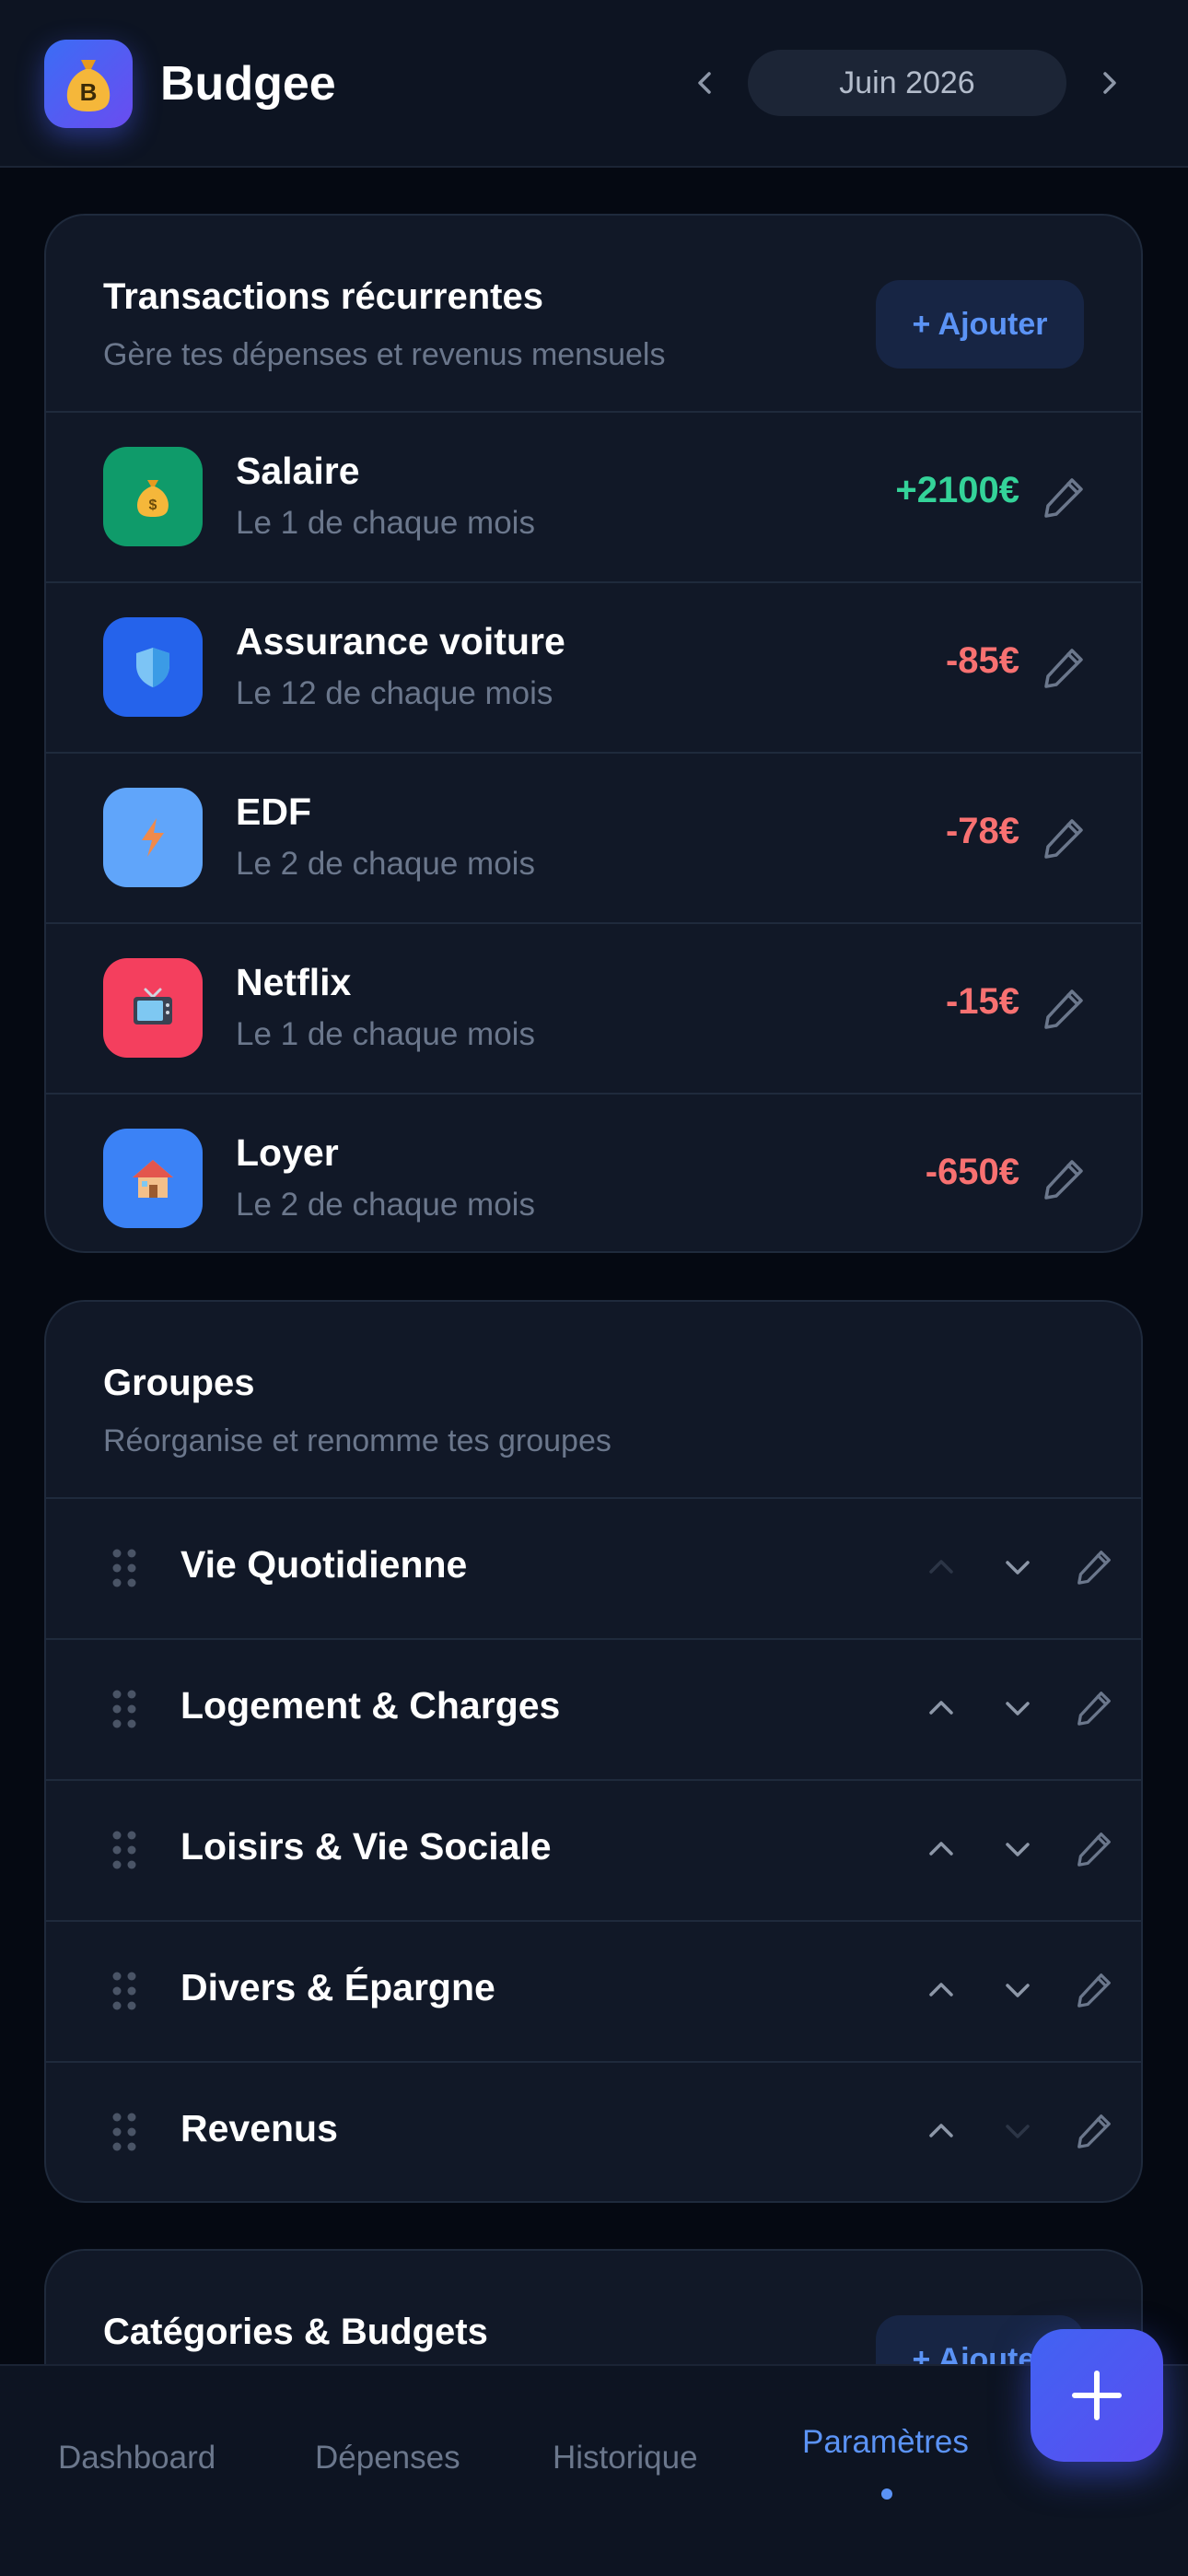 This screenshot has height=2576, width=1188. Describe the element at coordinates (324, 1564) in the screenshot. I see `group-name: Vie Quotidienne` at that location.